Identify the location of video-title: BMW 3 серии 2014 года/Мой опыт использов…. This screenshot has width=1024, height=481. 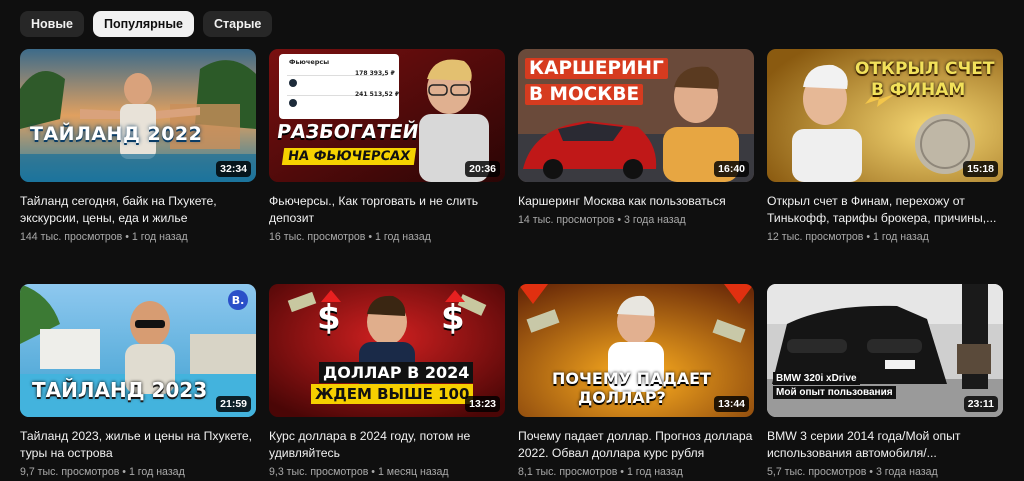
(885, 445).